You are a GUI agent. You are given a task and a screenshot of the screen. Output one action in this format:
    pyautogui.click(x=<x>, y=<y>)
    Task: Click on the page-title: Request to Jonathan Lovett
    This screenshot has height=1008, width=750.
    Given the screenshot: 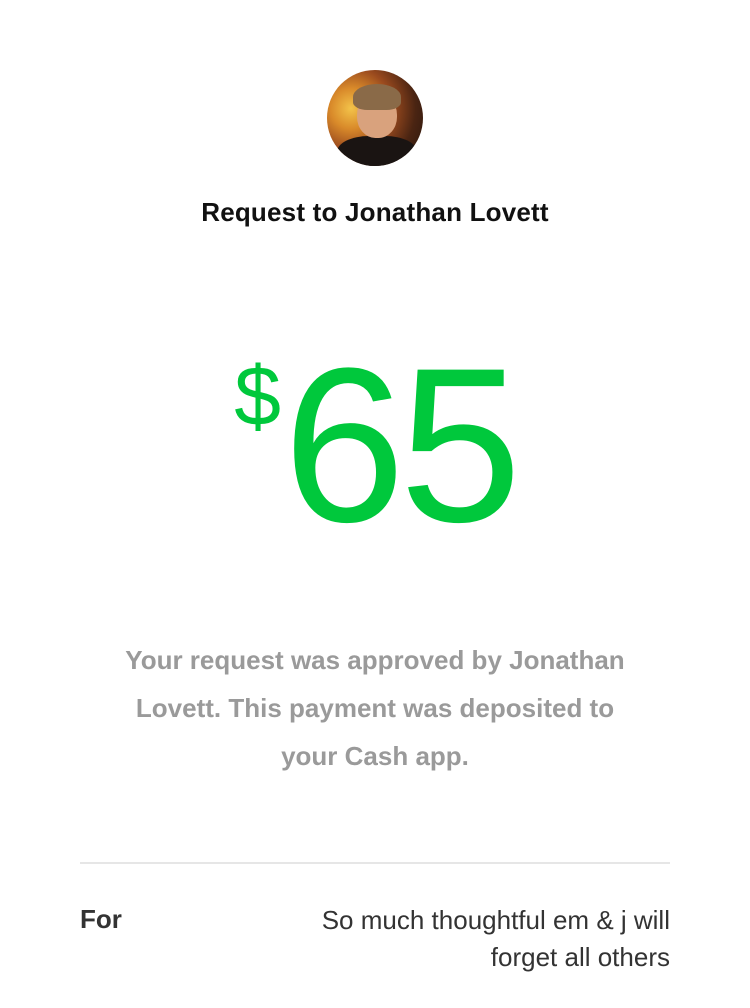 What is the action you would take?
    pyautogui.click(x=375, y=212)
    